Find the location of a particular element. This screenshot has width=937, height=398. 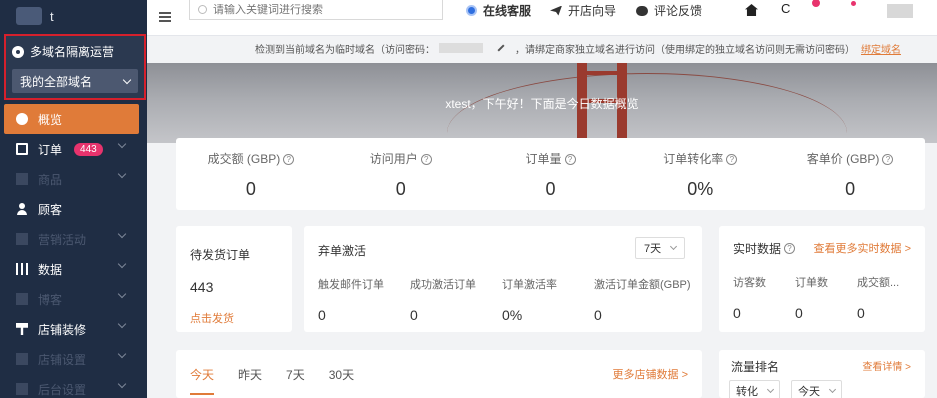

tab-30-days: 30天 is located at coordinates (341, 380).